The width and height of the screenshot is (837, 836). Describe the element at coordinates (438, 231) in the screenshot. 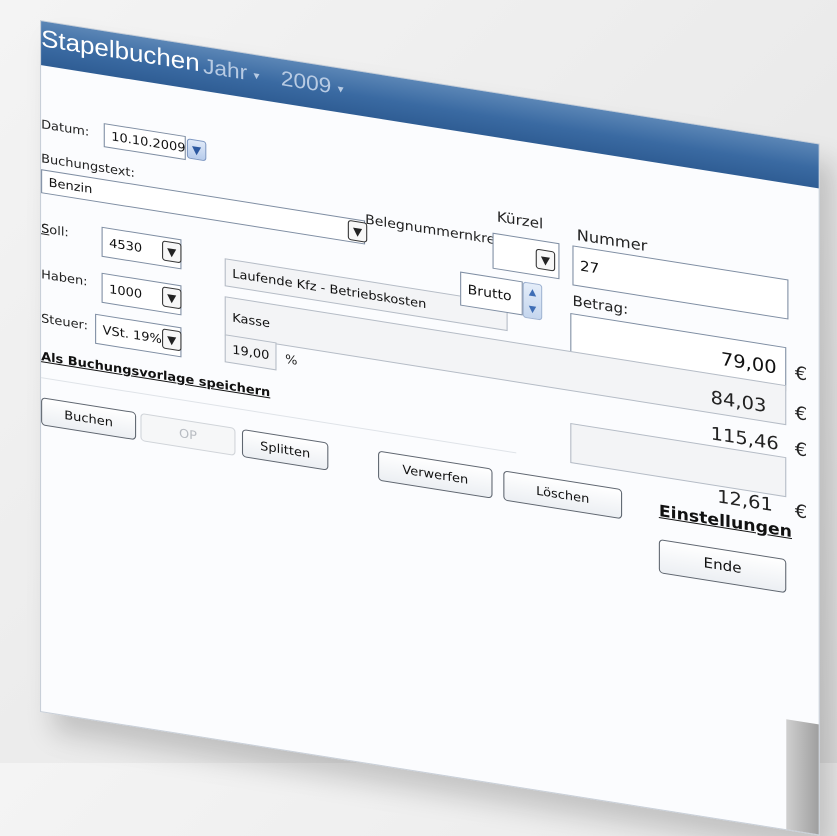

I see `belegnummernkreis-label: Belegnummernkreis:` at that location.